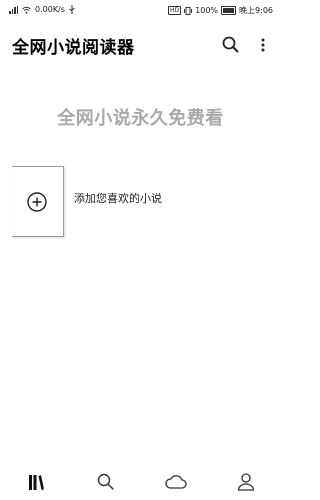 This screenshot has width=320, height=500. Describe the element at coordinates (118, 198) in the screenshot. I see `add-book-label: 添加您喜欢的小说` at that location.